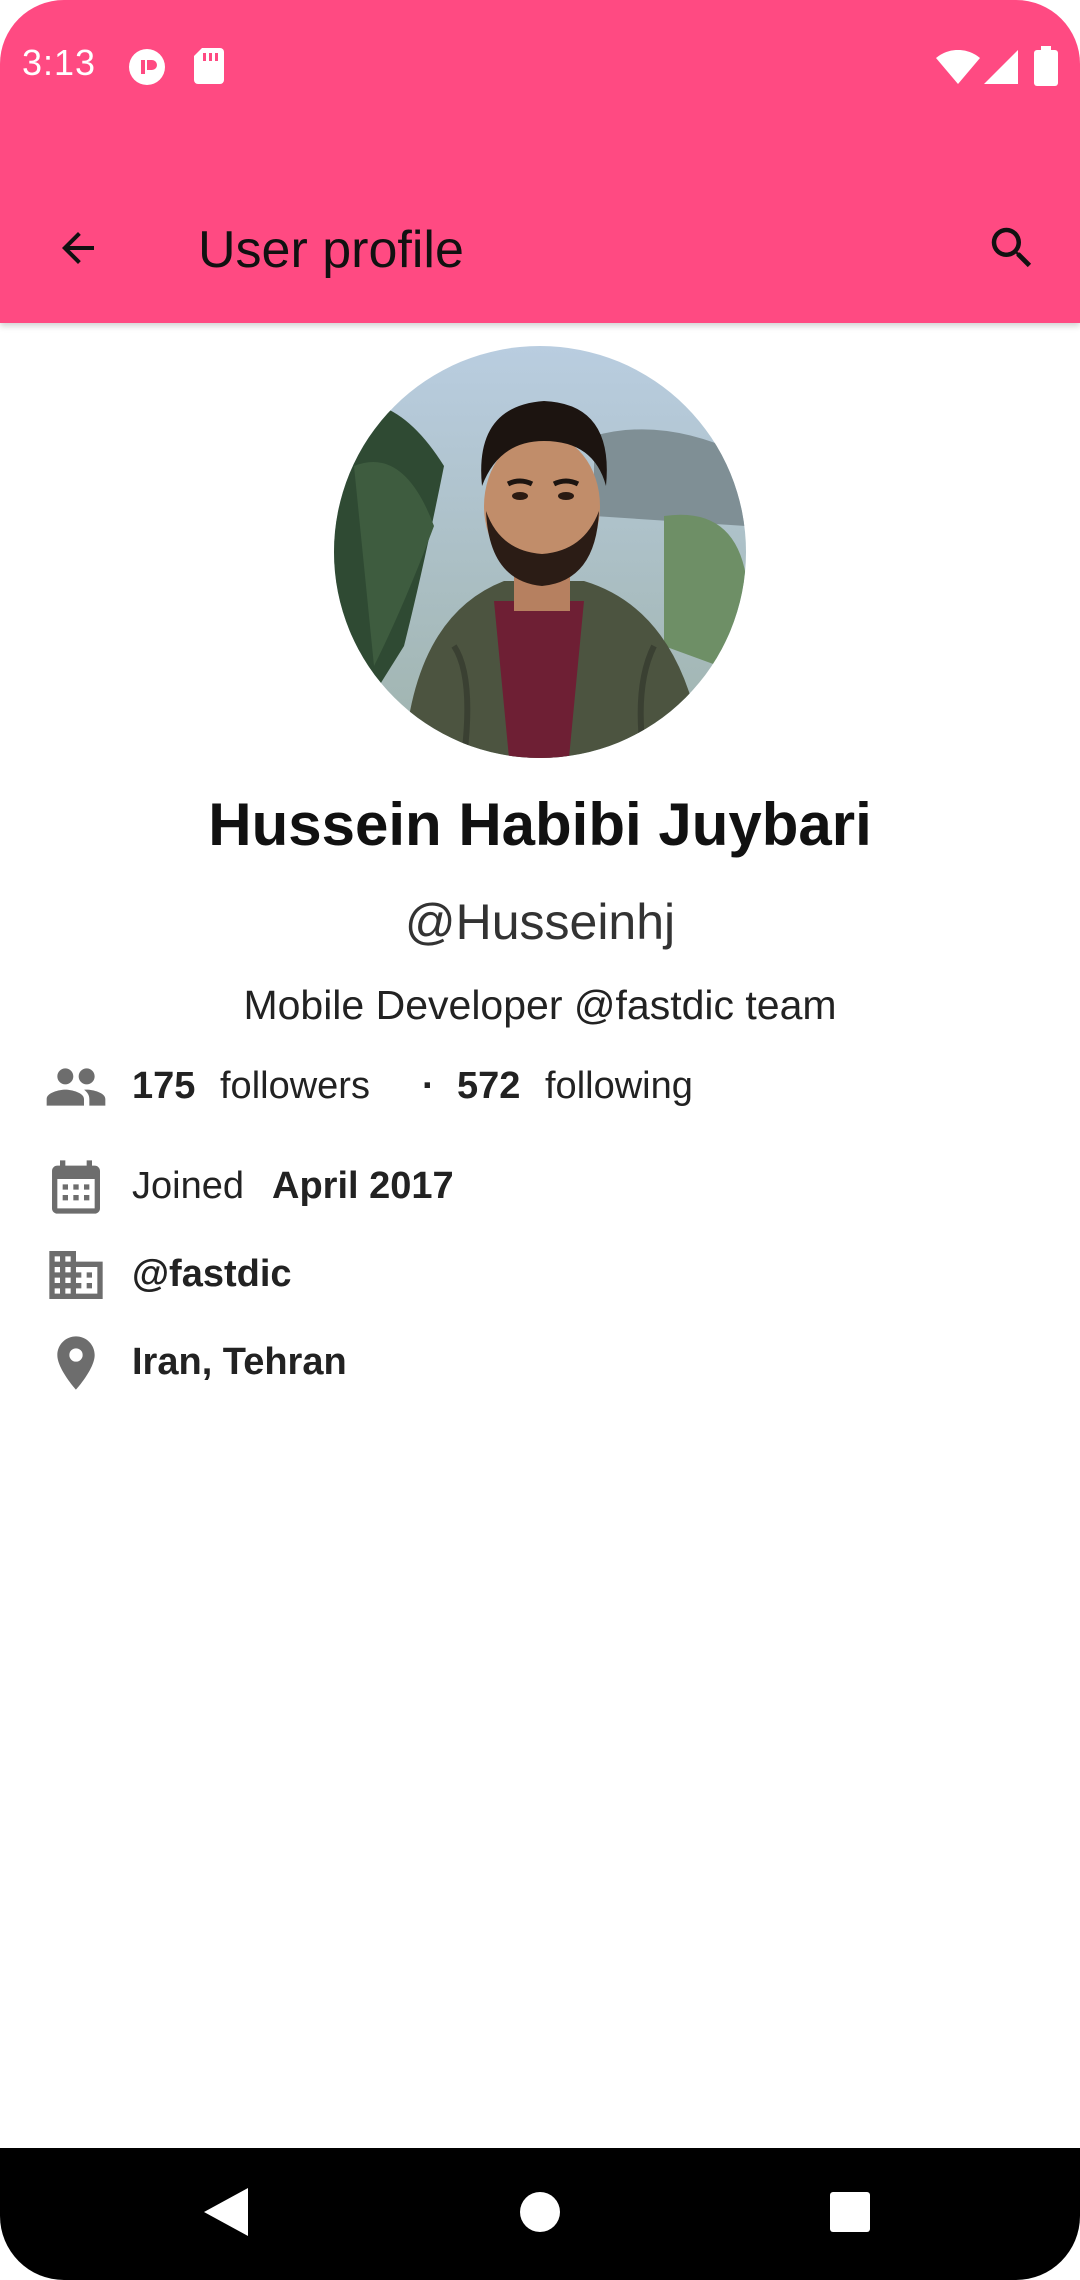  What do you see at coordinates (958, 69) in the screenshot?
I see `wifi-icon` at bounding box center [958, 69].